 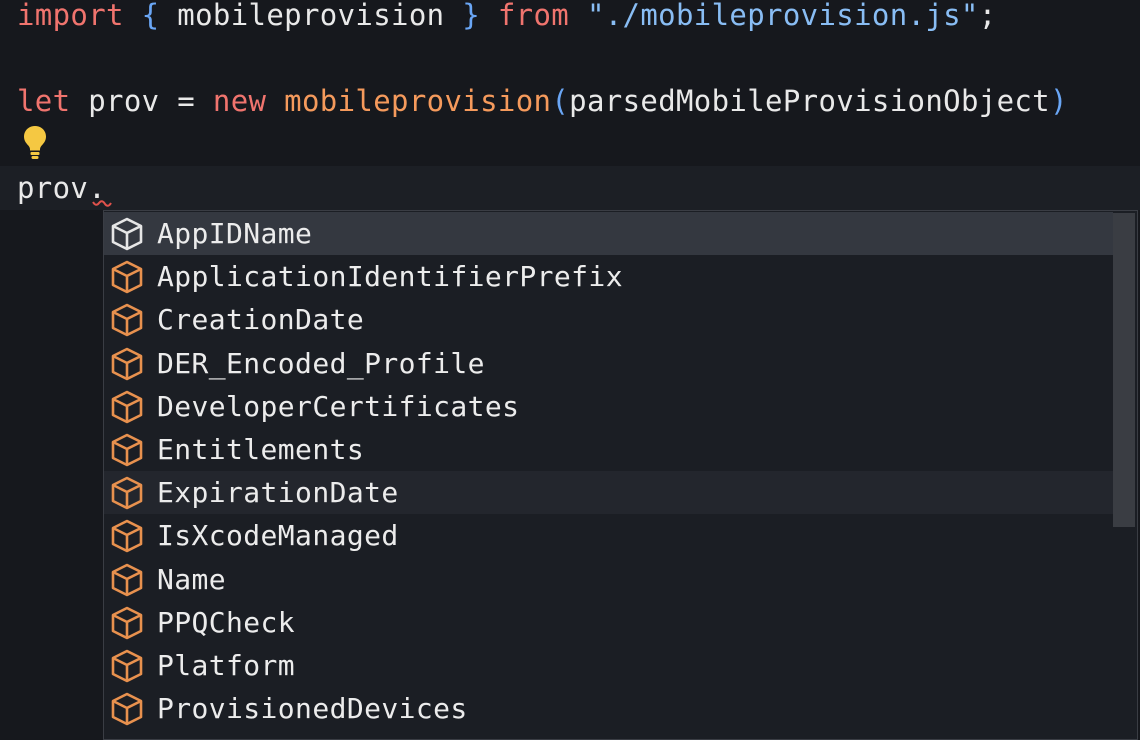 I want to click on current-line-highlight, so click(x=570, y=188).